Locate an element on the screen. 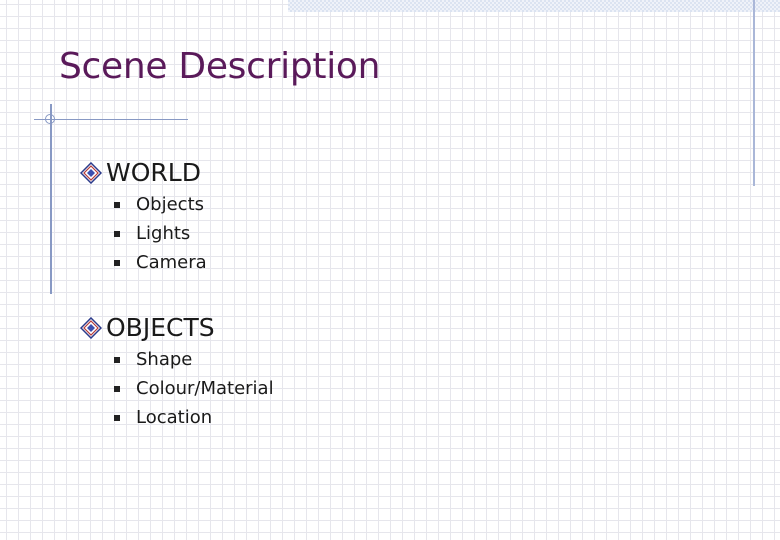  list-item-label: Camera is located at coordinates (171, 262).